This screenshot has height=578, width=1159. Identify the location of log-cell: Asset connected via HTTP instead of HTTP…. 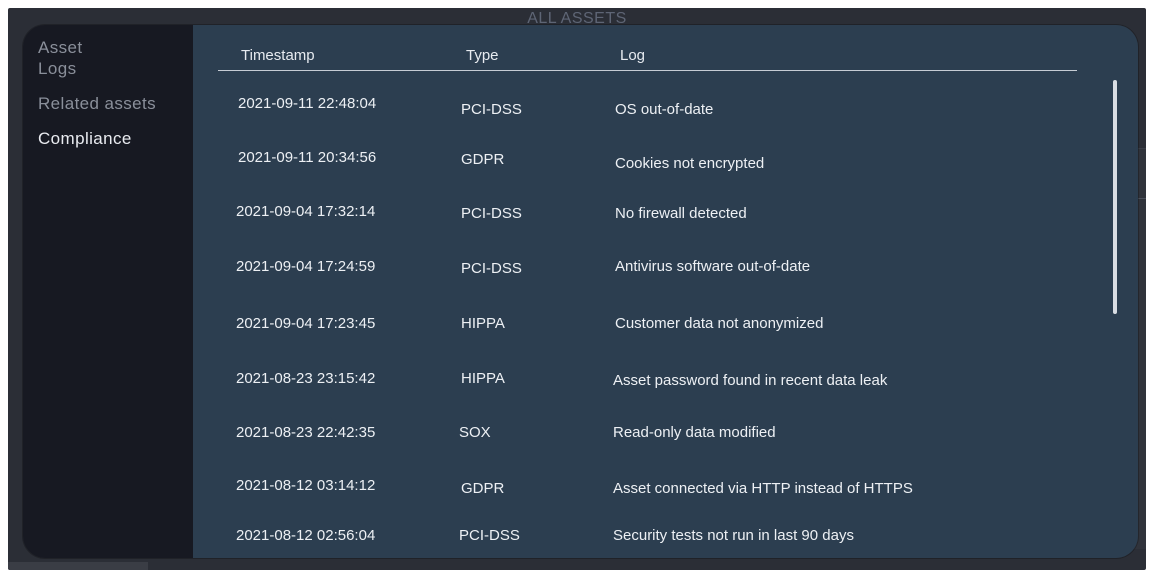
(763, 488).